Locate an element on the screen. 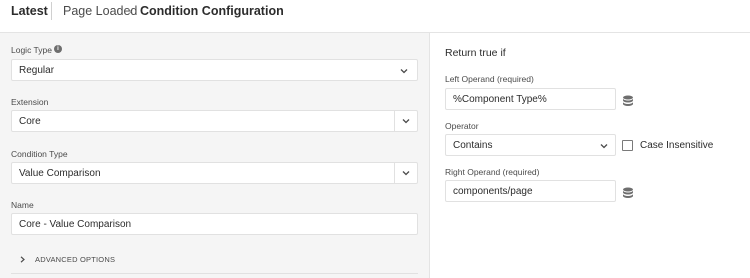 Image resolution: width=750 pixels, height=278 pixels. name-value: Core - Value Comparison is located at coordinates (75, 224).